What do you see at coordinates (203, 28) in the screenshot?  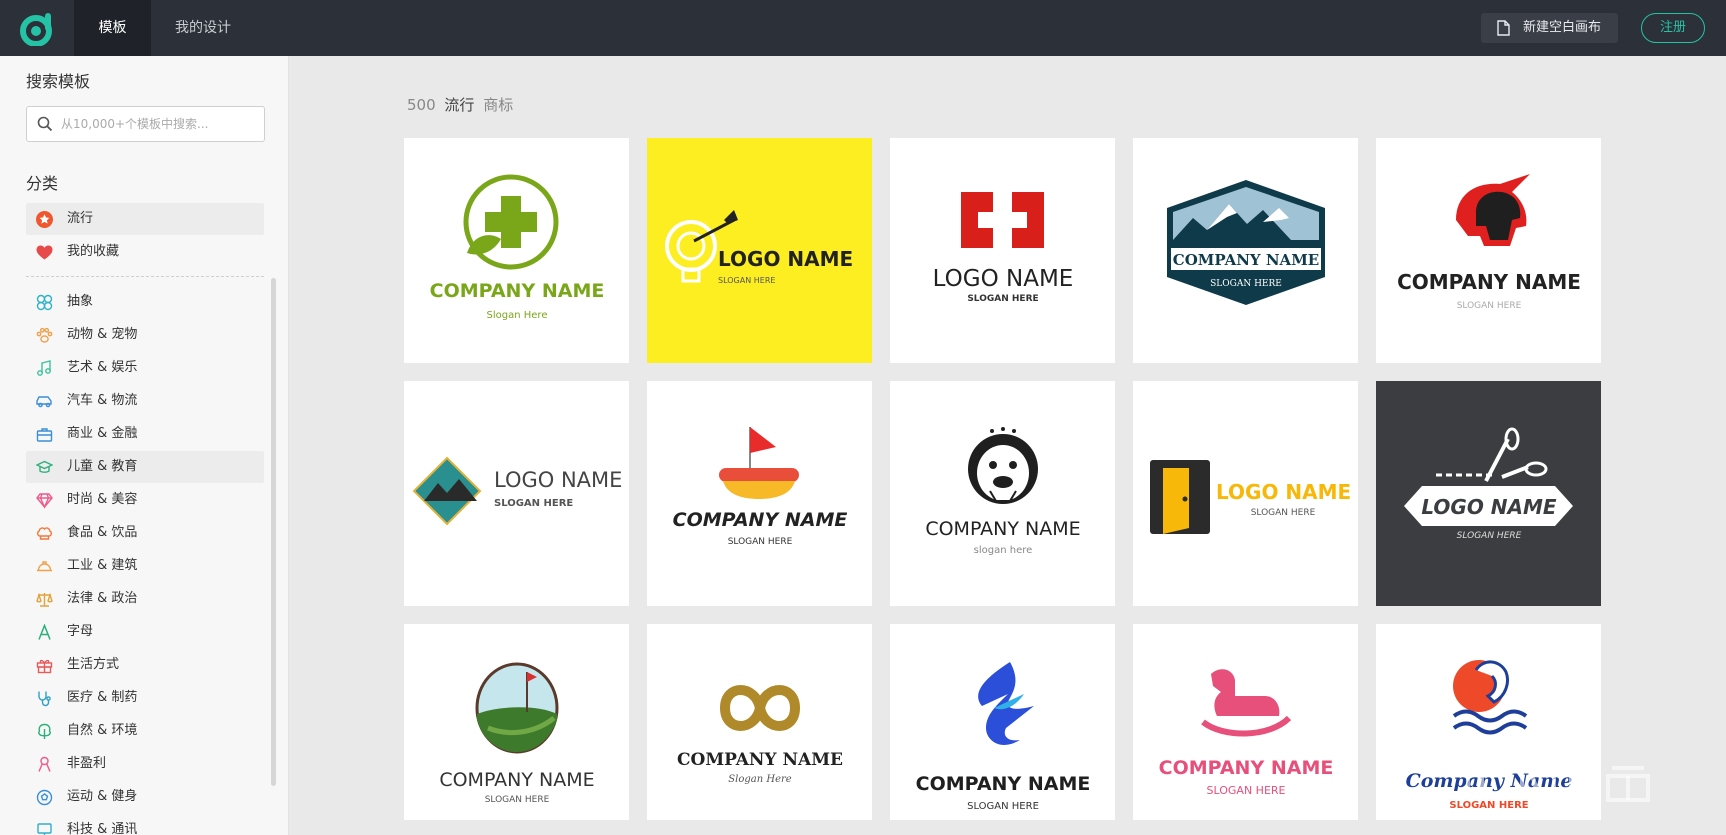 I see `tab-my-designs: 我的设计` at bounding box center [203, 28].